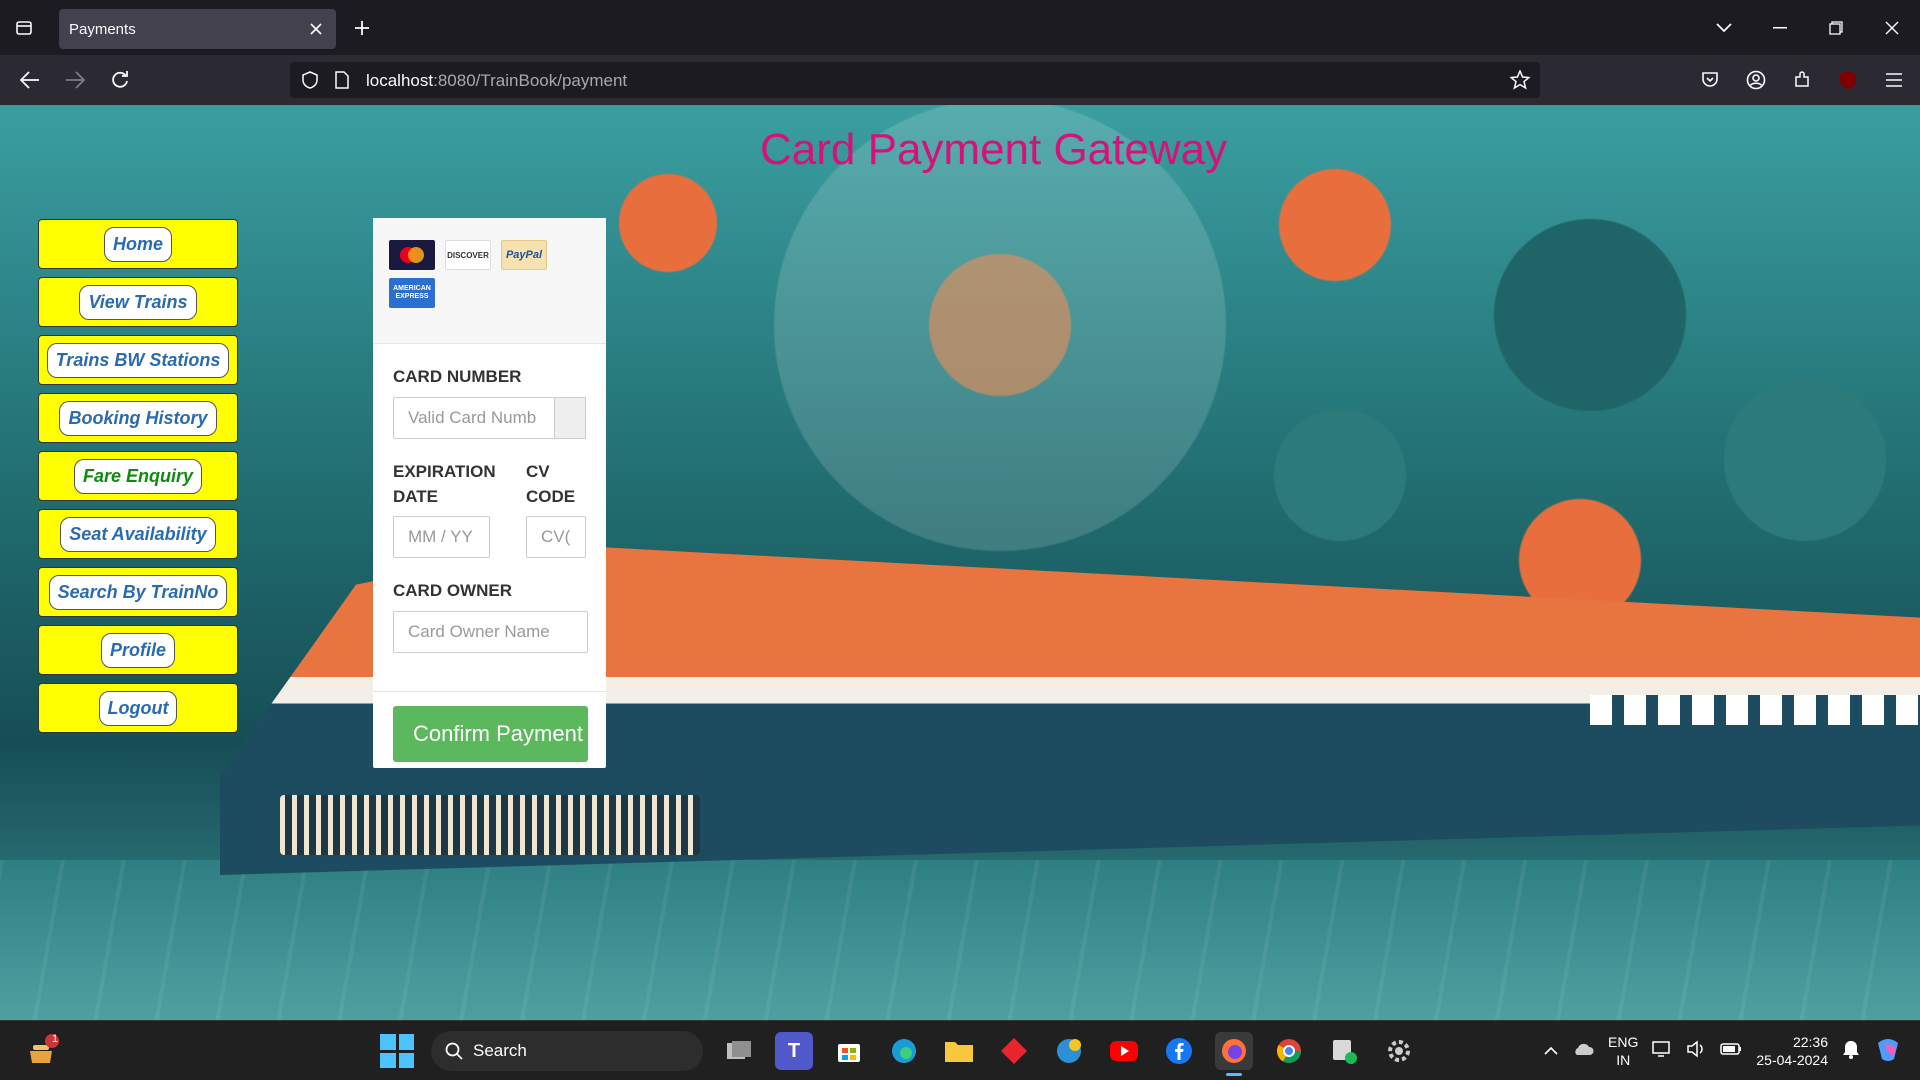 This screenshot has width=1920, height=1080. What do you see at coordinates (120, 80) in the screenshot?
I see `reload-icon` at bounding box center [120, 80].